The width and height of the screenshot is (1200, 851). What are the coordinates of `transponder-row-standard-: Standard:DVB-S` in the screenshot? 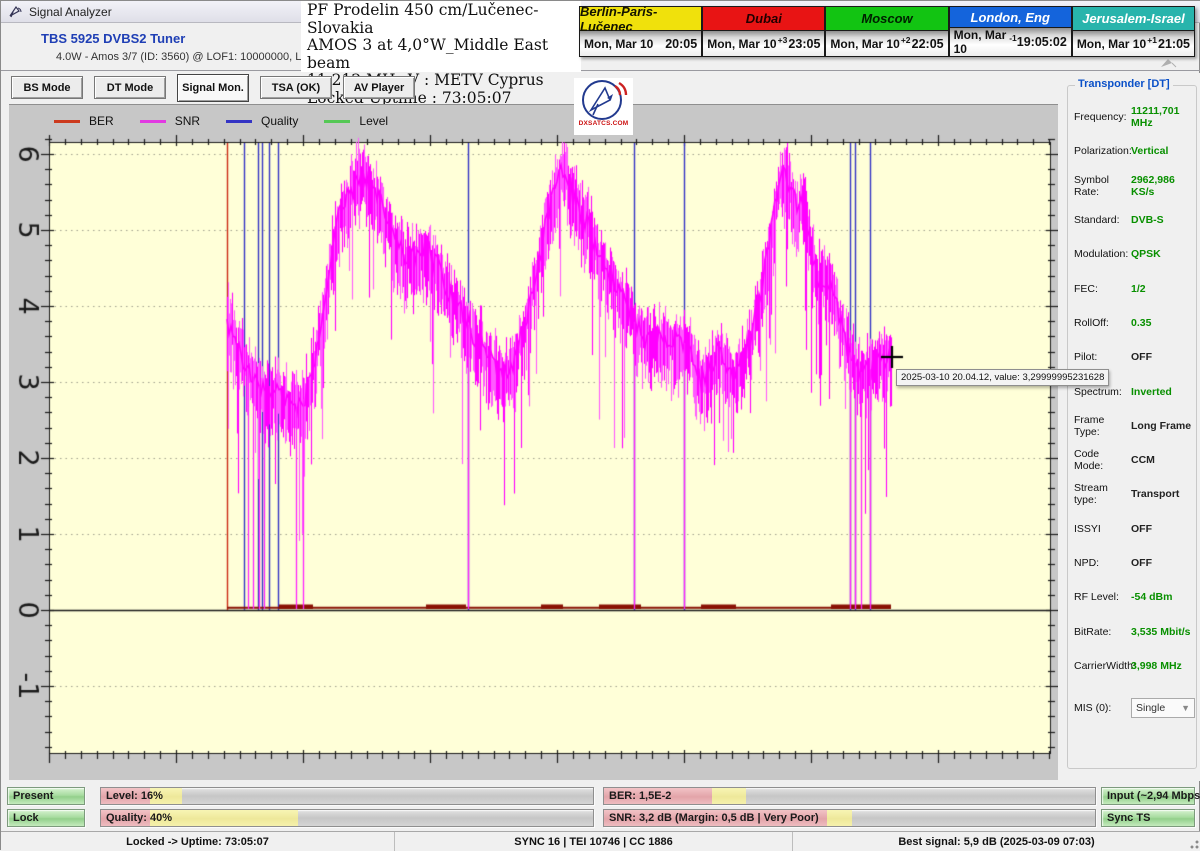 It's located at (1132, 220).